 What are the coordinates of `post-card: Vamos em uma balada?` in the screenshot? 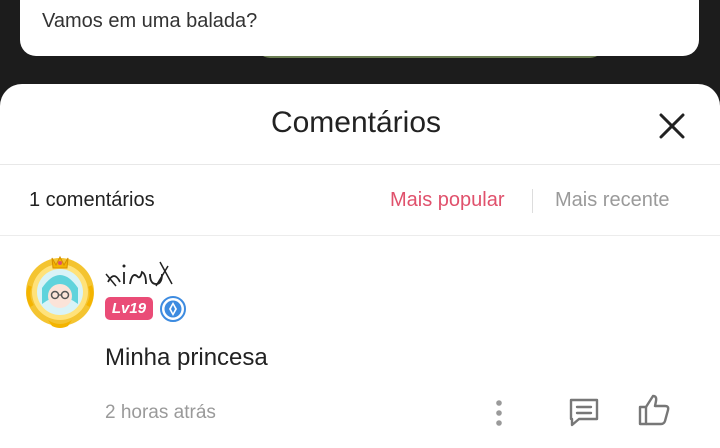 It's located at (359, 28).